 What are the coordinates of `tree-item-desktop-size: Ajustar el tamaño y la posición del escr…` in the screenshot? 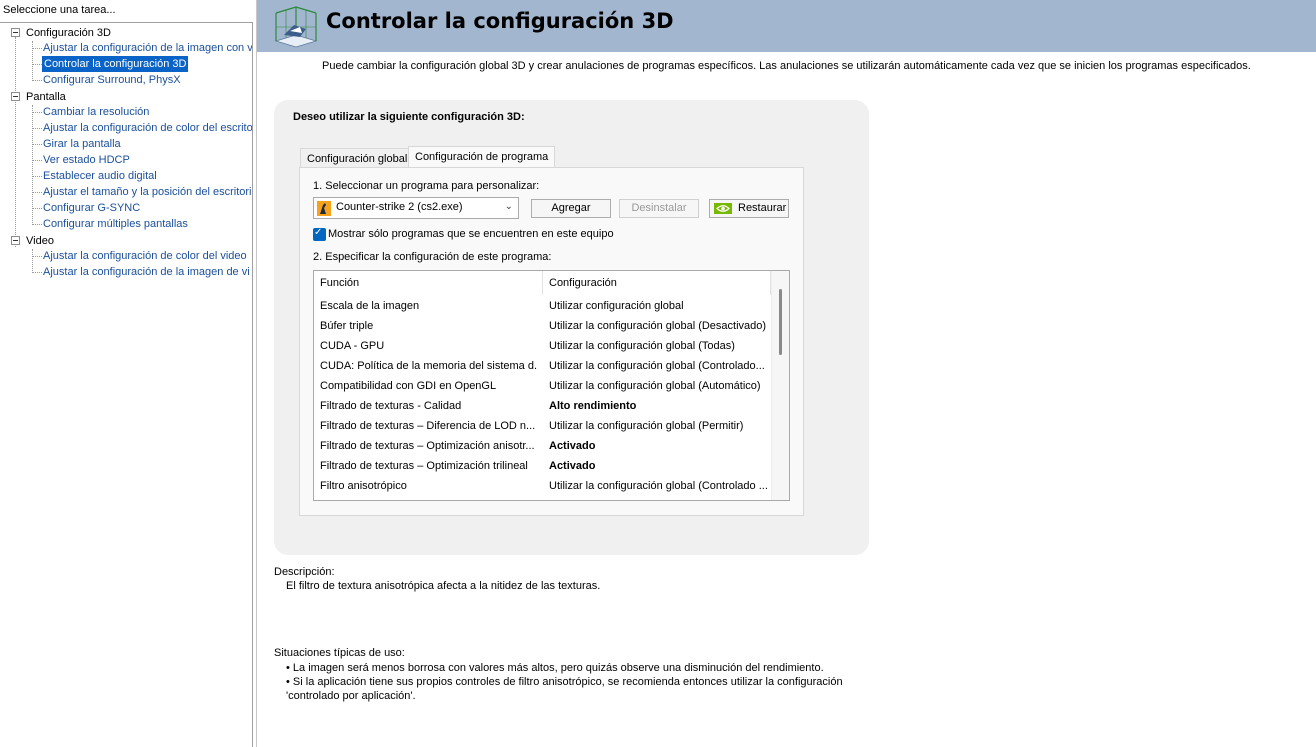 It's located at (147, 192).